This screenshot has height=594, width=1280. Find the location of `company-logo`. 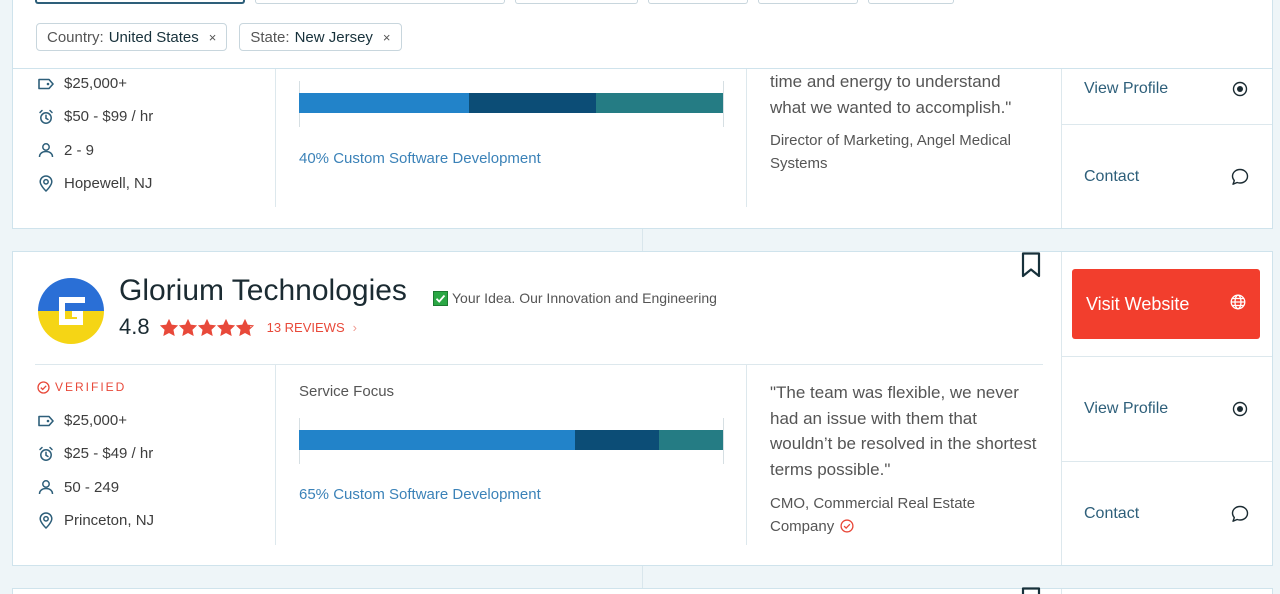

company-logo is located at coordinates (71, 311).